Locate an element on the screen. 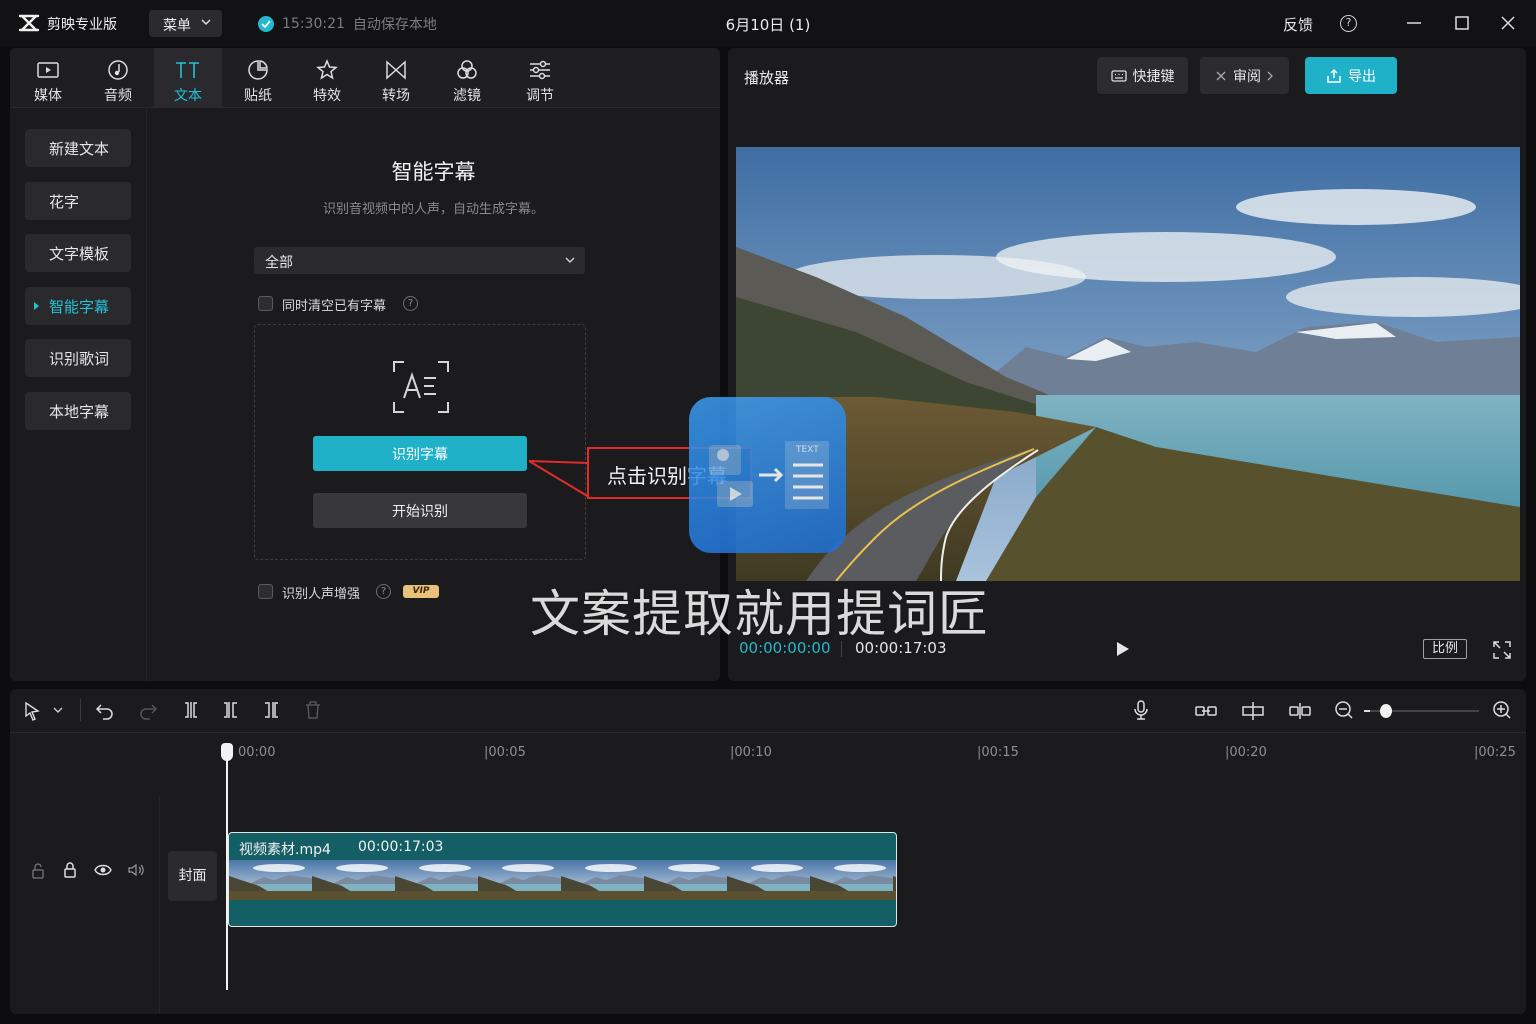  voice-enhance-label: 识别人声增强 is located at coordinates (321, 594).